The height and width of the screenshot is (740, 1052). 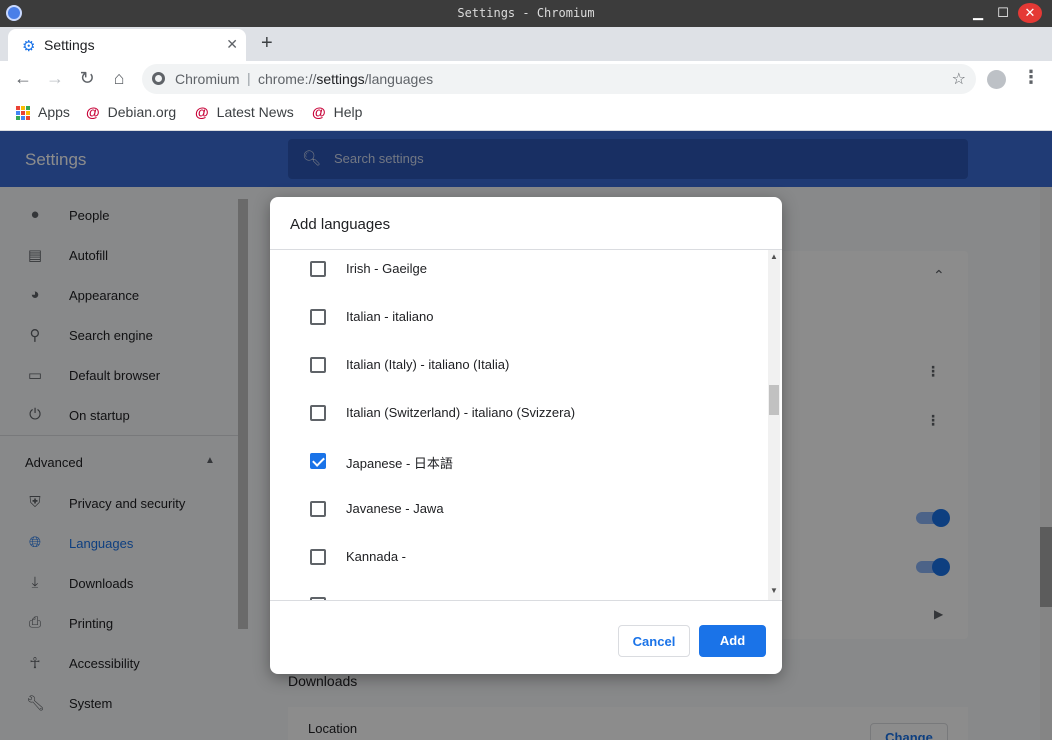 What do you see at coordinates (29, 46) in the screenshot?
I see `gear-icon: ⚙` at bounding box center [29, 46].